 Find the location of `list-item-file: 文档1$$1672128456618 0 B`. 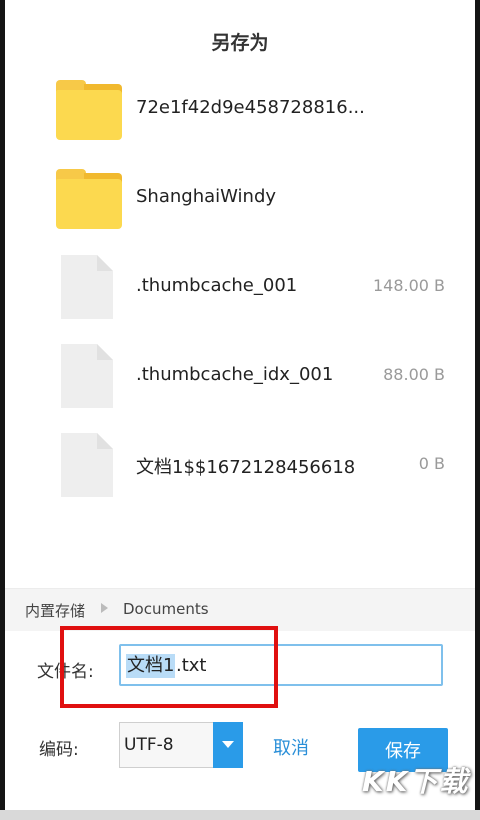

list-item-file: 文档1$$1672128456618 0 B is located at coordinates (240, 465).